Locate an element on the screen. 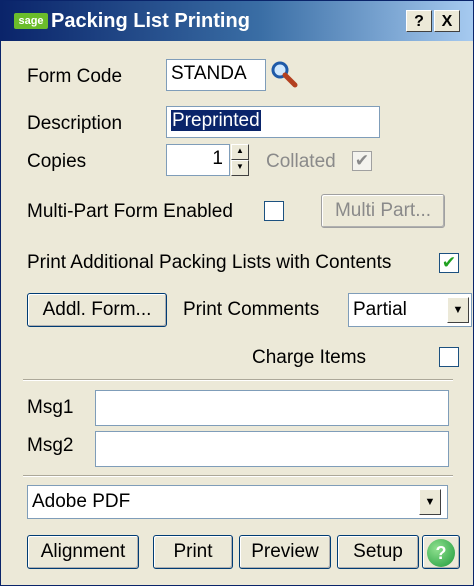 The image size is (474, 586). print-comments-value: Partial is located at coordinates (380, 309).